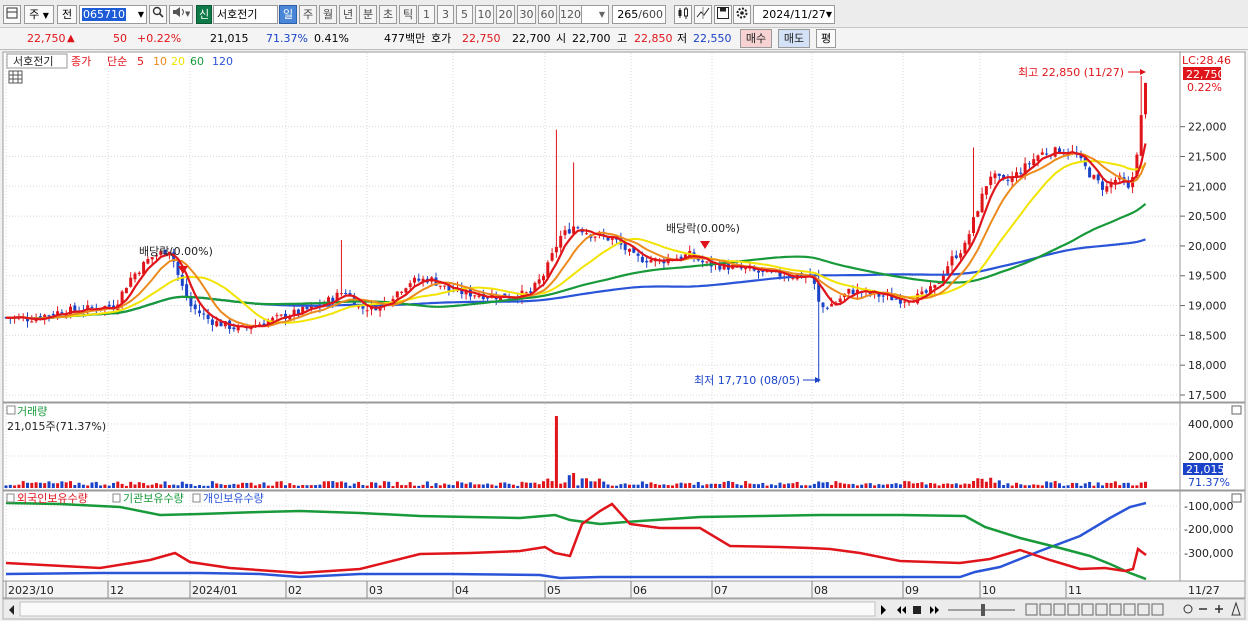 This screenshot has height=621, width=1248. I want to click on candle-icon, so click(683, 14).